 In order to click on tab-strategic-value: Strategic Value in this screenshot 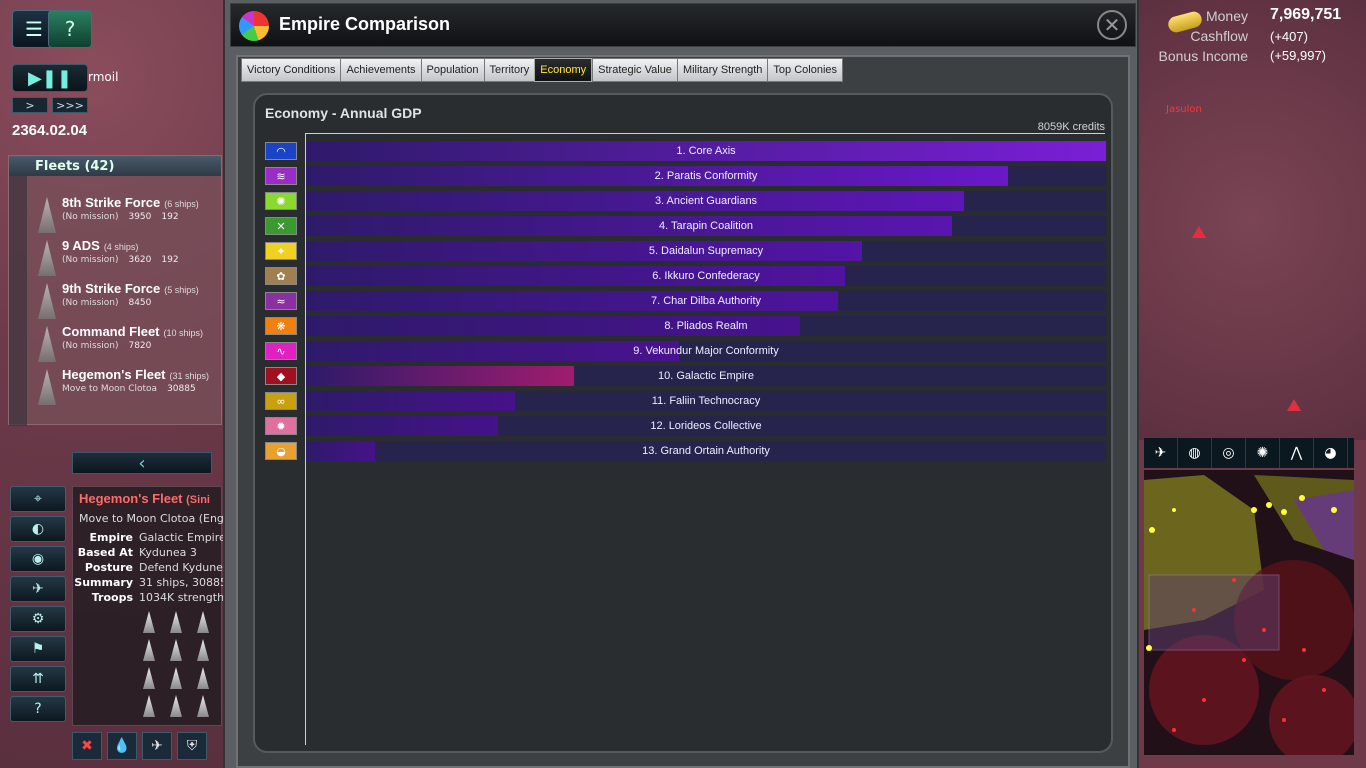, I will do `click(634, 70)`.